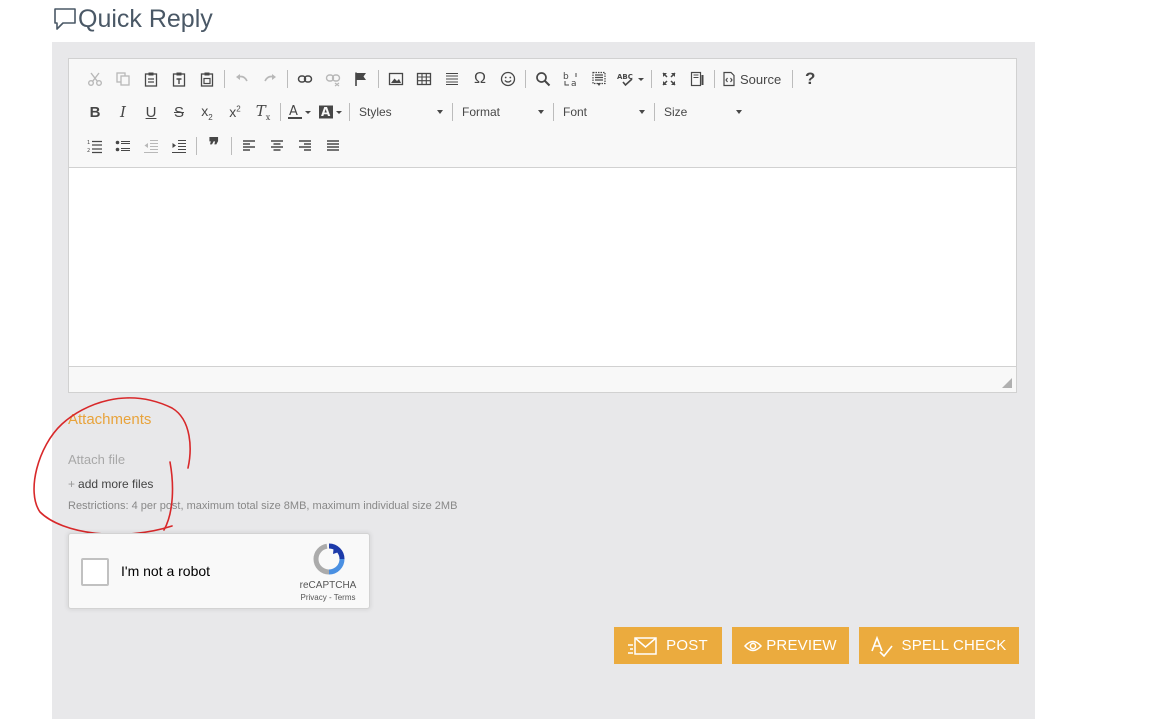 Image resolution: width=1159 pixels, height=719 pixels. What do you see at coordinates (339, 112) in the screenshot?
I see `chevron-down-icon` at bounding box center [339, 112].